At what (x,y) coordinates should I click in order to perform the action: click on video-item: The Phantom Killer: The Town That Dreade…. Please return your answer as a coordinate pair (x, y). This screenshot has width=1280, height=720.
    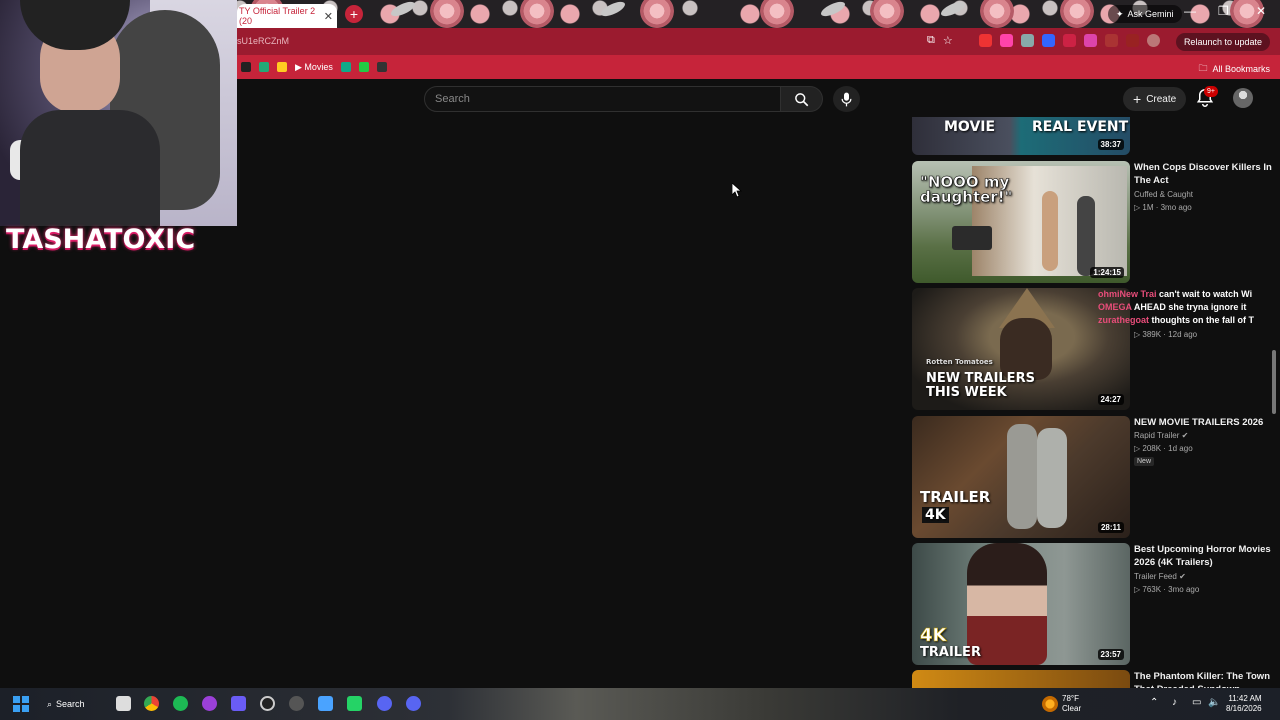
    Looking at the image, I should click on (1092, 679).